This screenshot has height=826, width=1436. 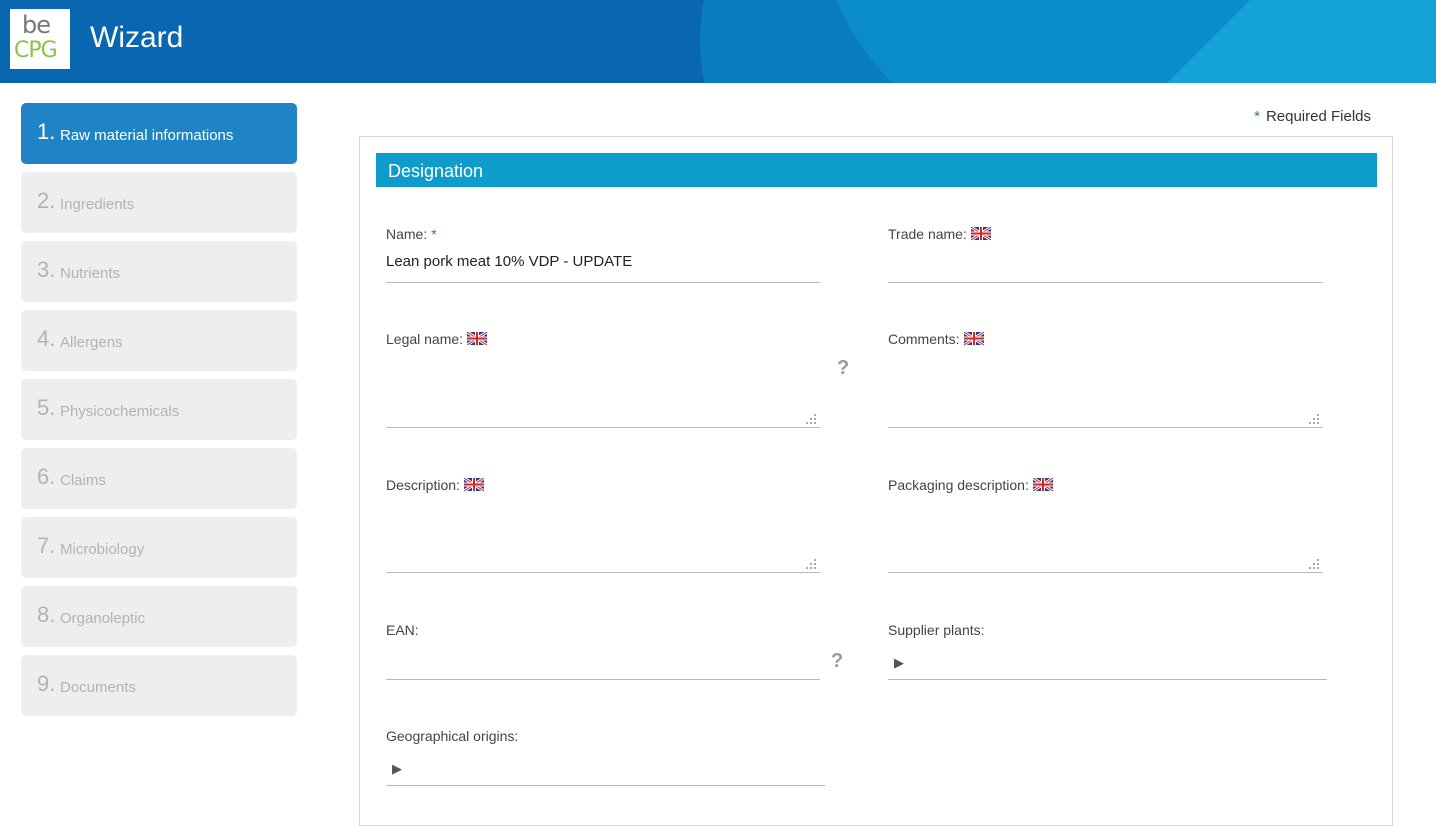 What do you see at coordinates (91, 342) in the screenshot?
I see `step-label: Allergens` at bounding box center [91, 342].